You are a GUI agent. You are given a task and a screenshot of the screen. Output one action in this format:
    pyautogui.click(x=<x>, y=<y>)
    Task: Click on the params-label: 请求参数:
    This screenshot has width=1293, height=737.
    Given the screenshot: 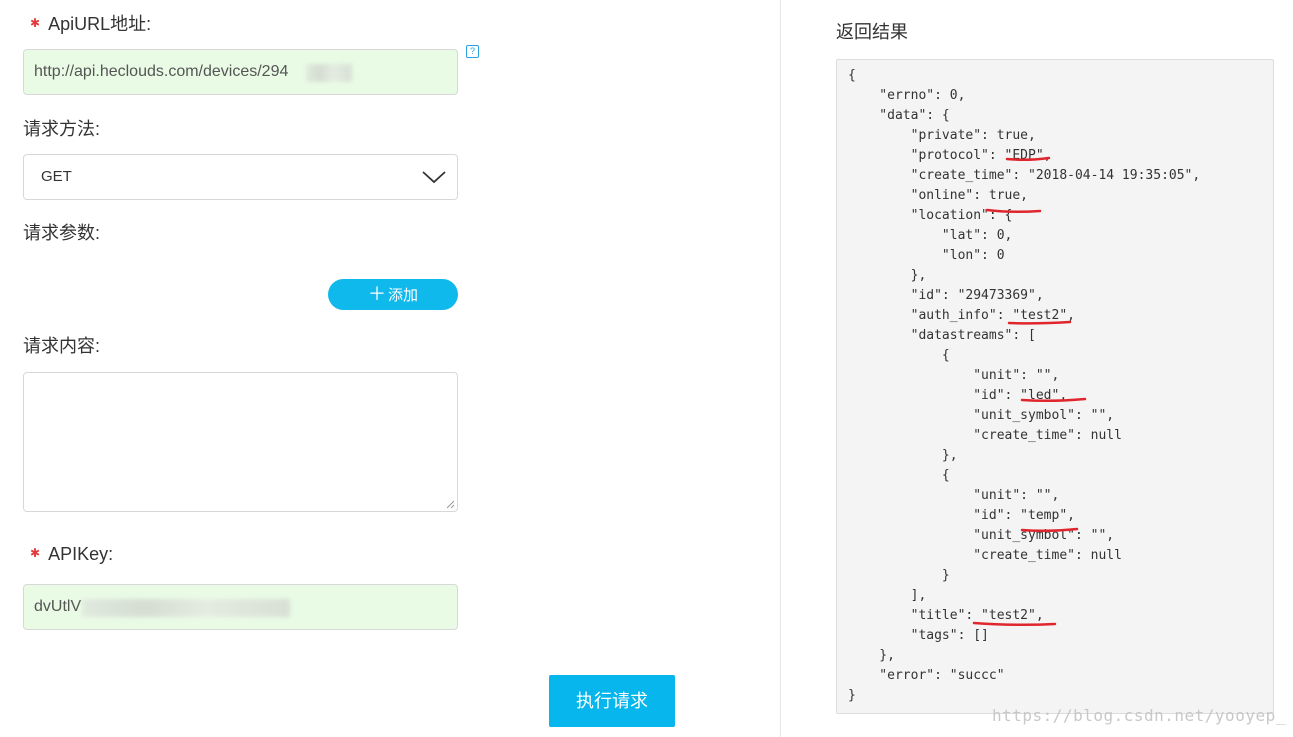 What is the action you would take?
    pyautogui.click(x=62, y=233)
    